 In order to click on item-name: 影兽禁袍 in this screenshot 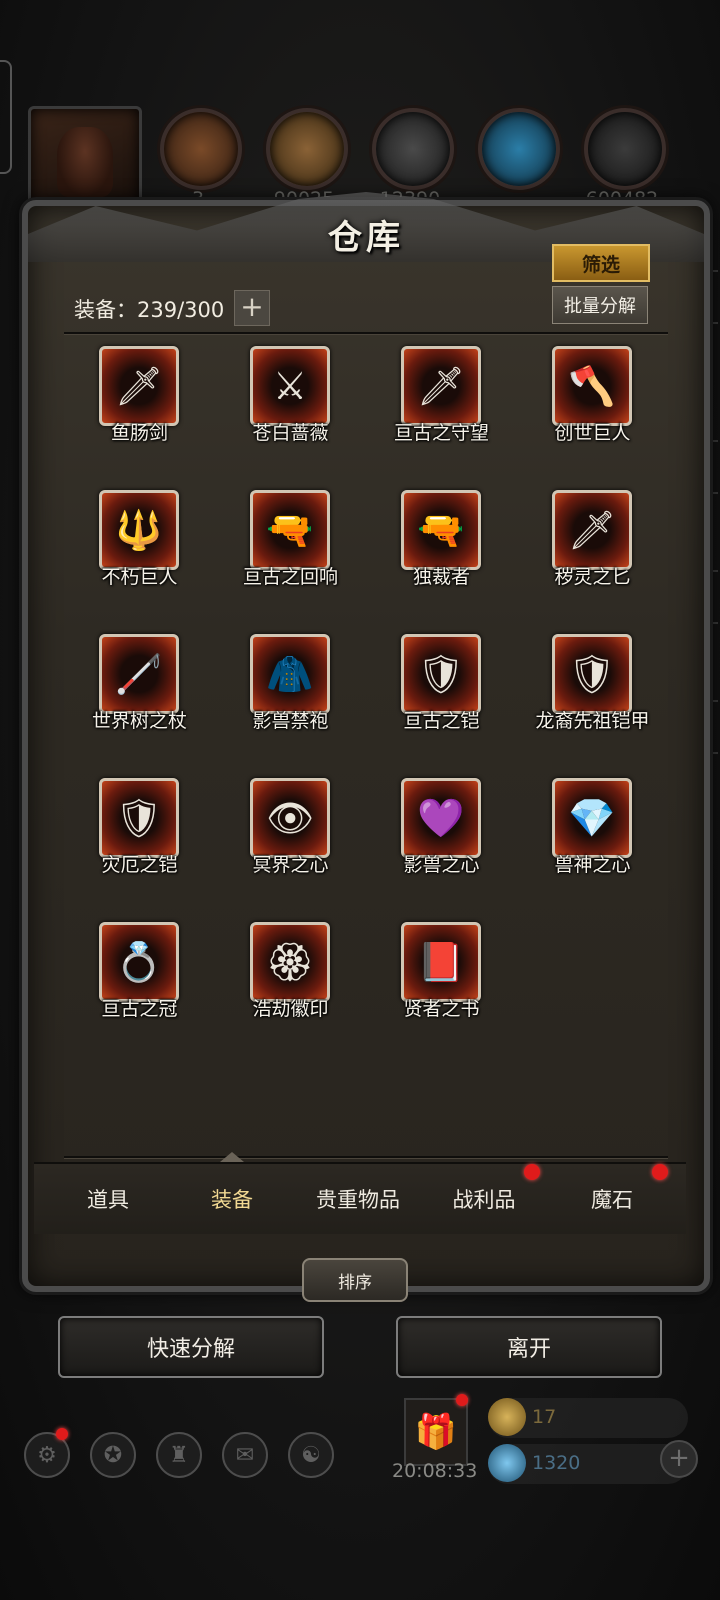, I will do `click(290, 721)`.